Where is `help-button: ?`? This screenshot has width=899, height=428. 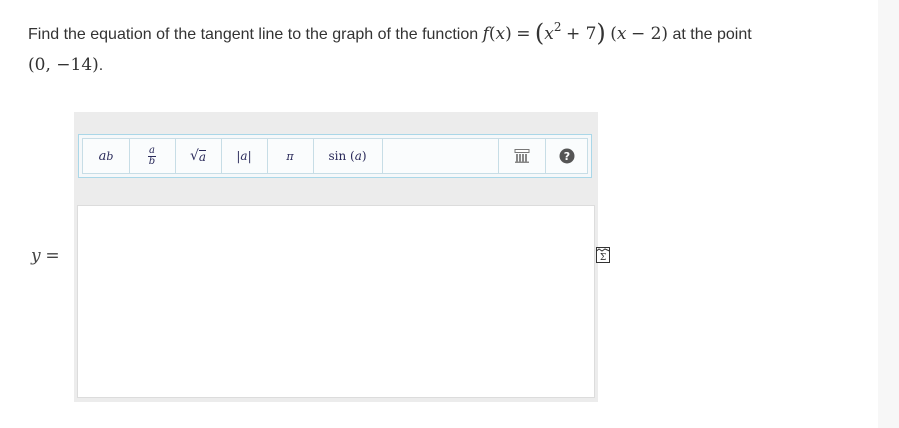
help-button: ? is located at coordinates (566, 156).